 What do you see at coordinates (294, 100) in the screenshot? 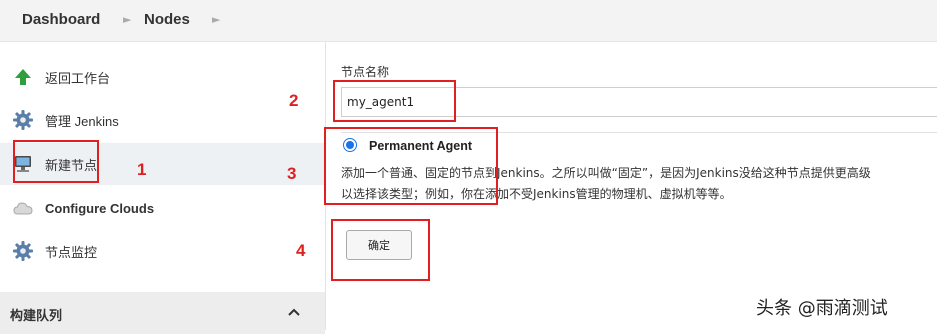
I see `annotation-number-2: 2` at bounding box center [294, 100].